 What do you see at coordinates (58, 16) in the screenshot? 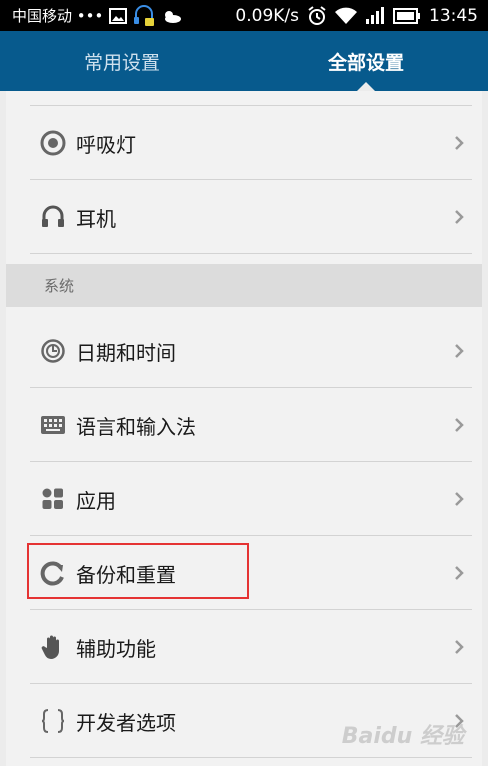
I see `carrier-label: 中国移动 •••` at bounding box center [58, 16].